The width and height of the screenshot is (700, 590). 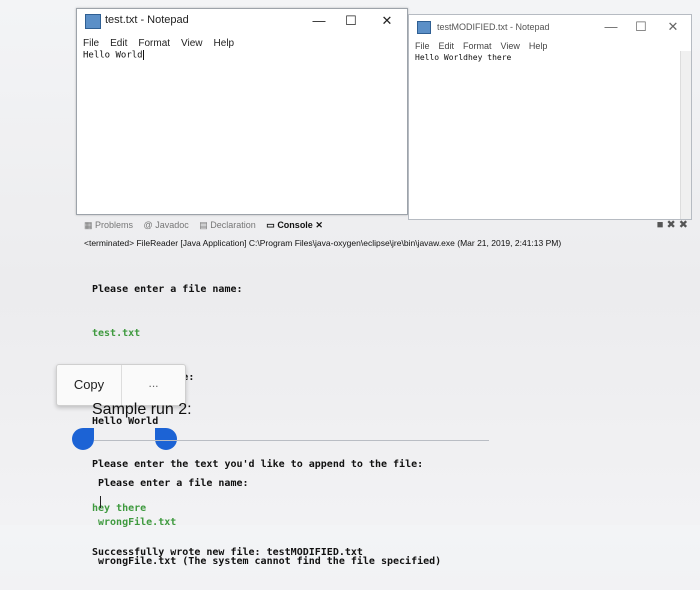 I want to click on editor-content: Hello Worldhey there, so click(x=463, y=57).